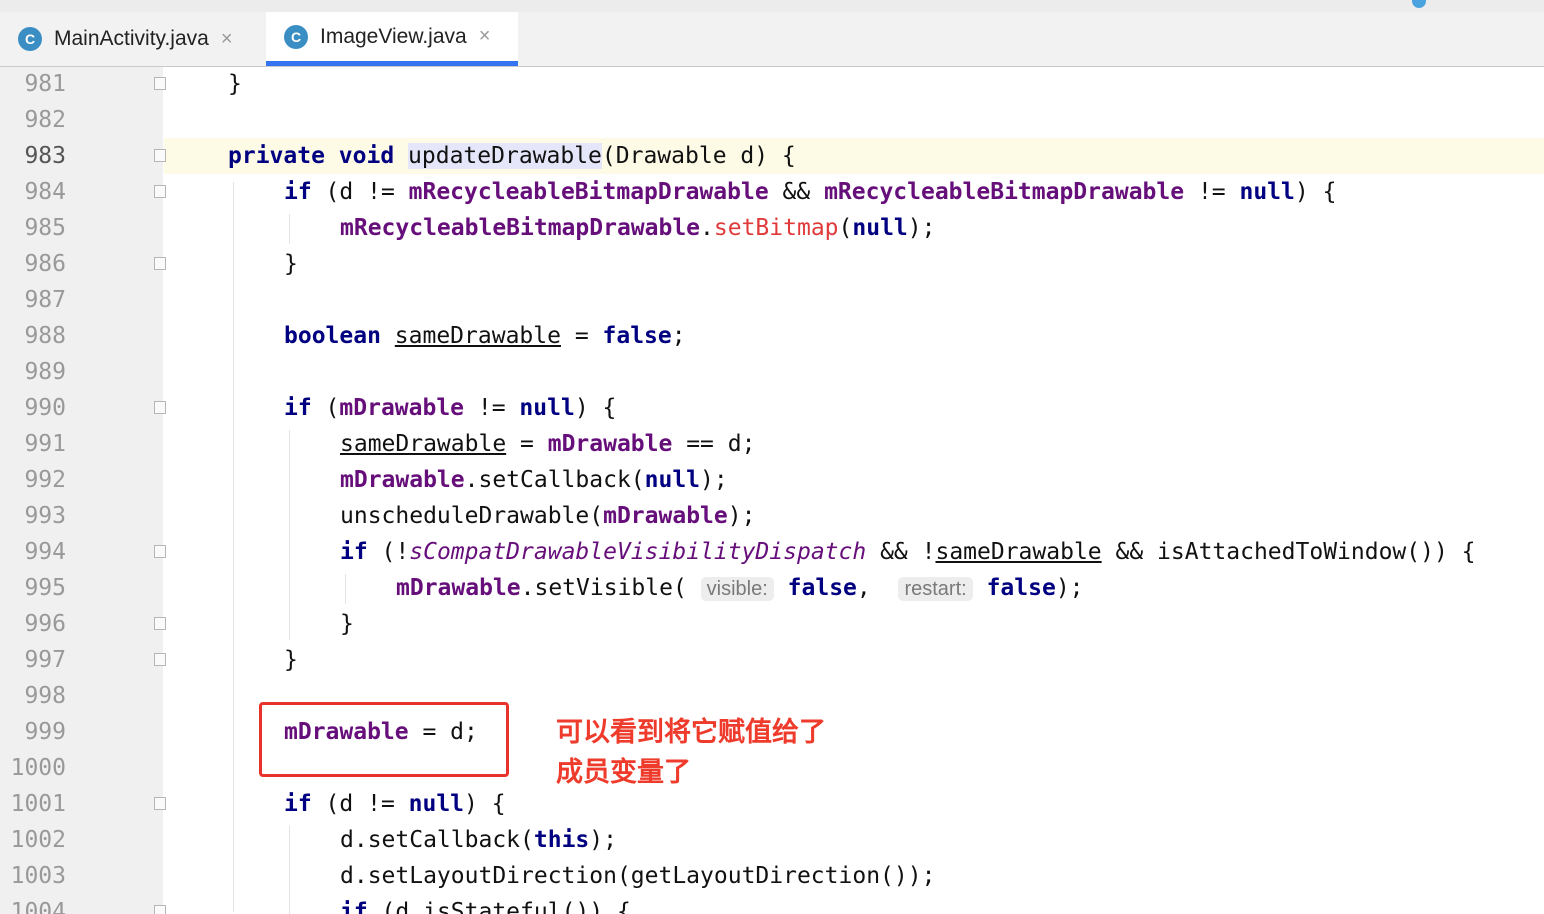 The height and width of the screenshot is (914, 1544). I want to click on tab-imageview: C ImageView.java ×, so click(392, 39).